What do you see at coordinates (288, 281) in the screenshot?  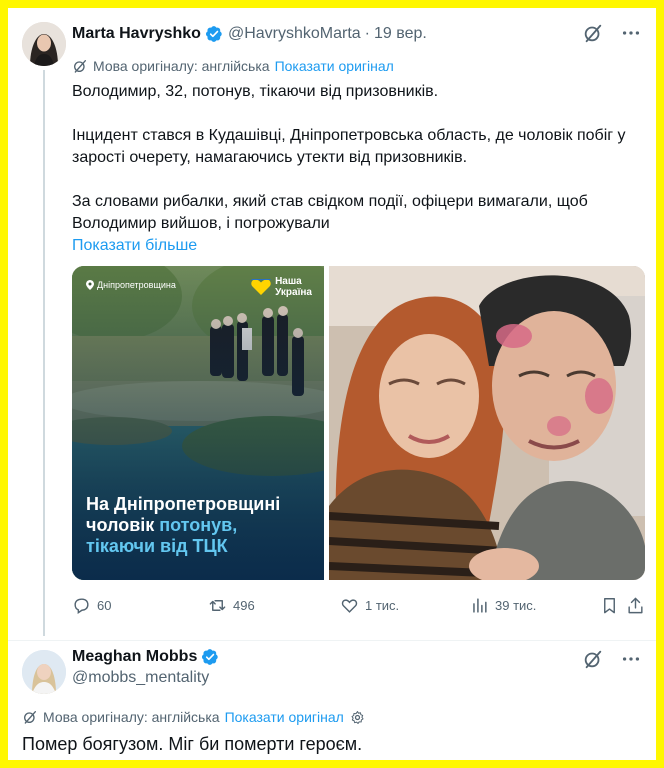 I see `brand-line-1: Наша` at bounding box center [288, 281].